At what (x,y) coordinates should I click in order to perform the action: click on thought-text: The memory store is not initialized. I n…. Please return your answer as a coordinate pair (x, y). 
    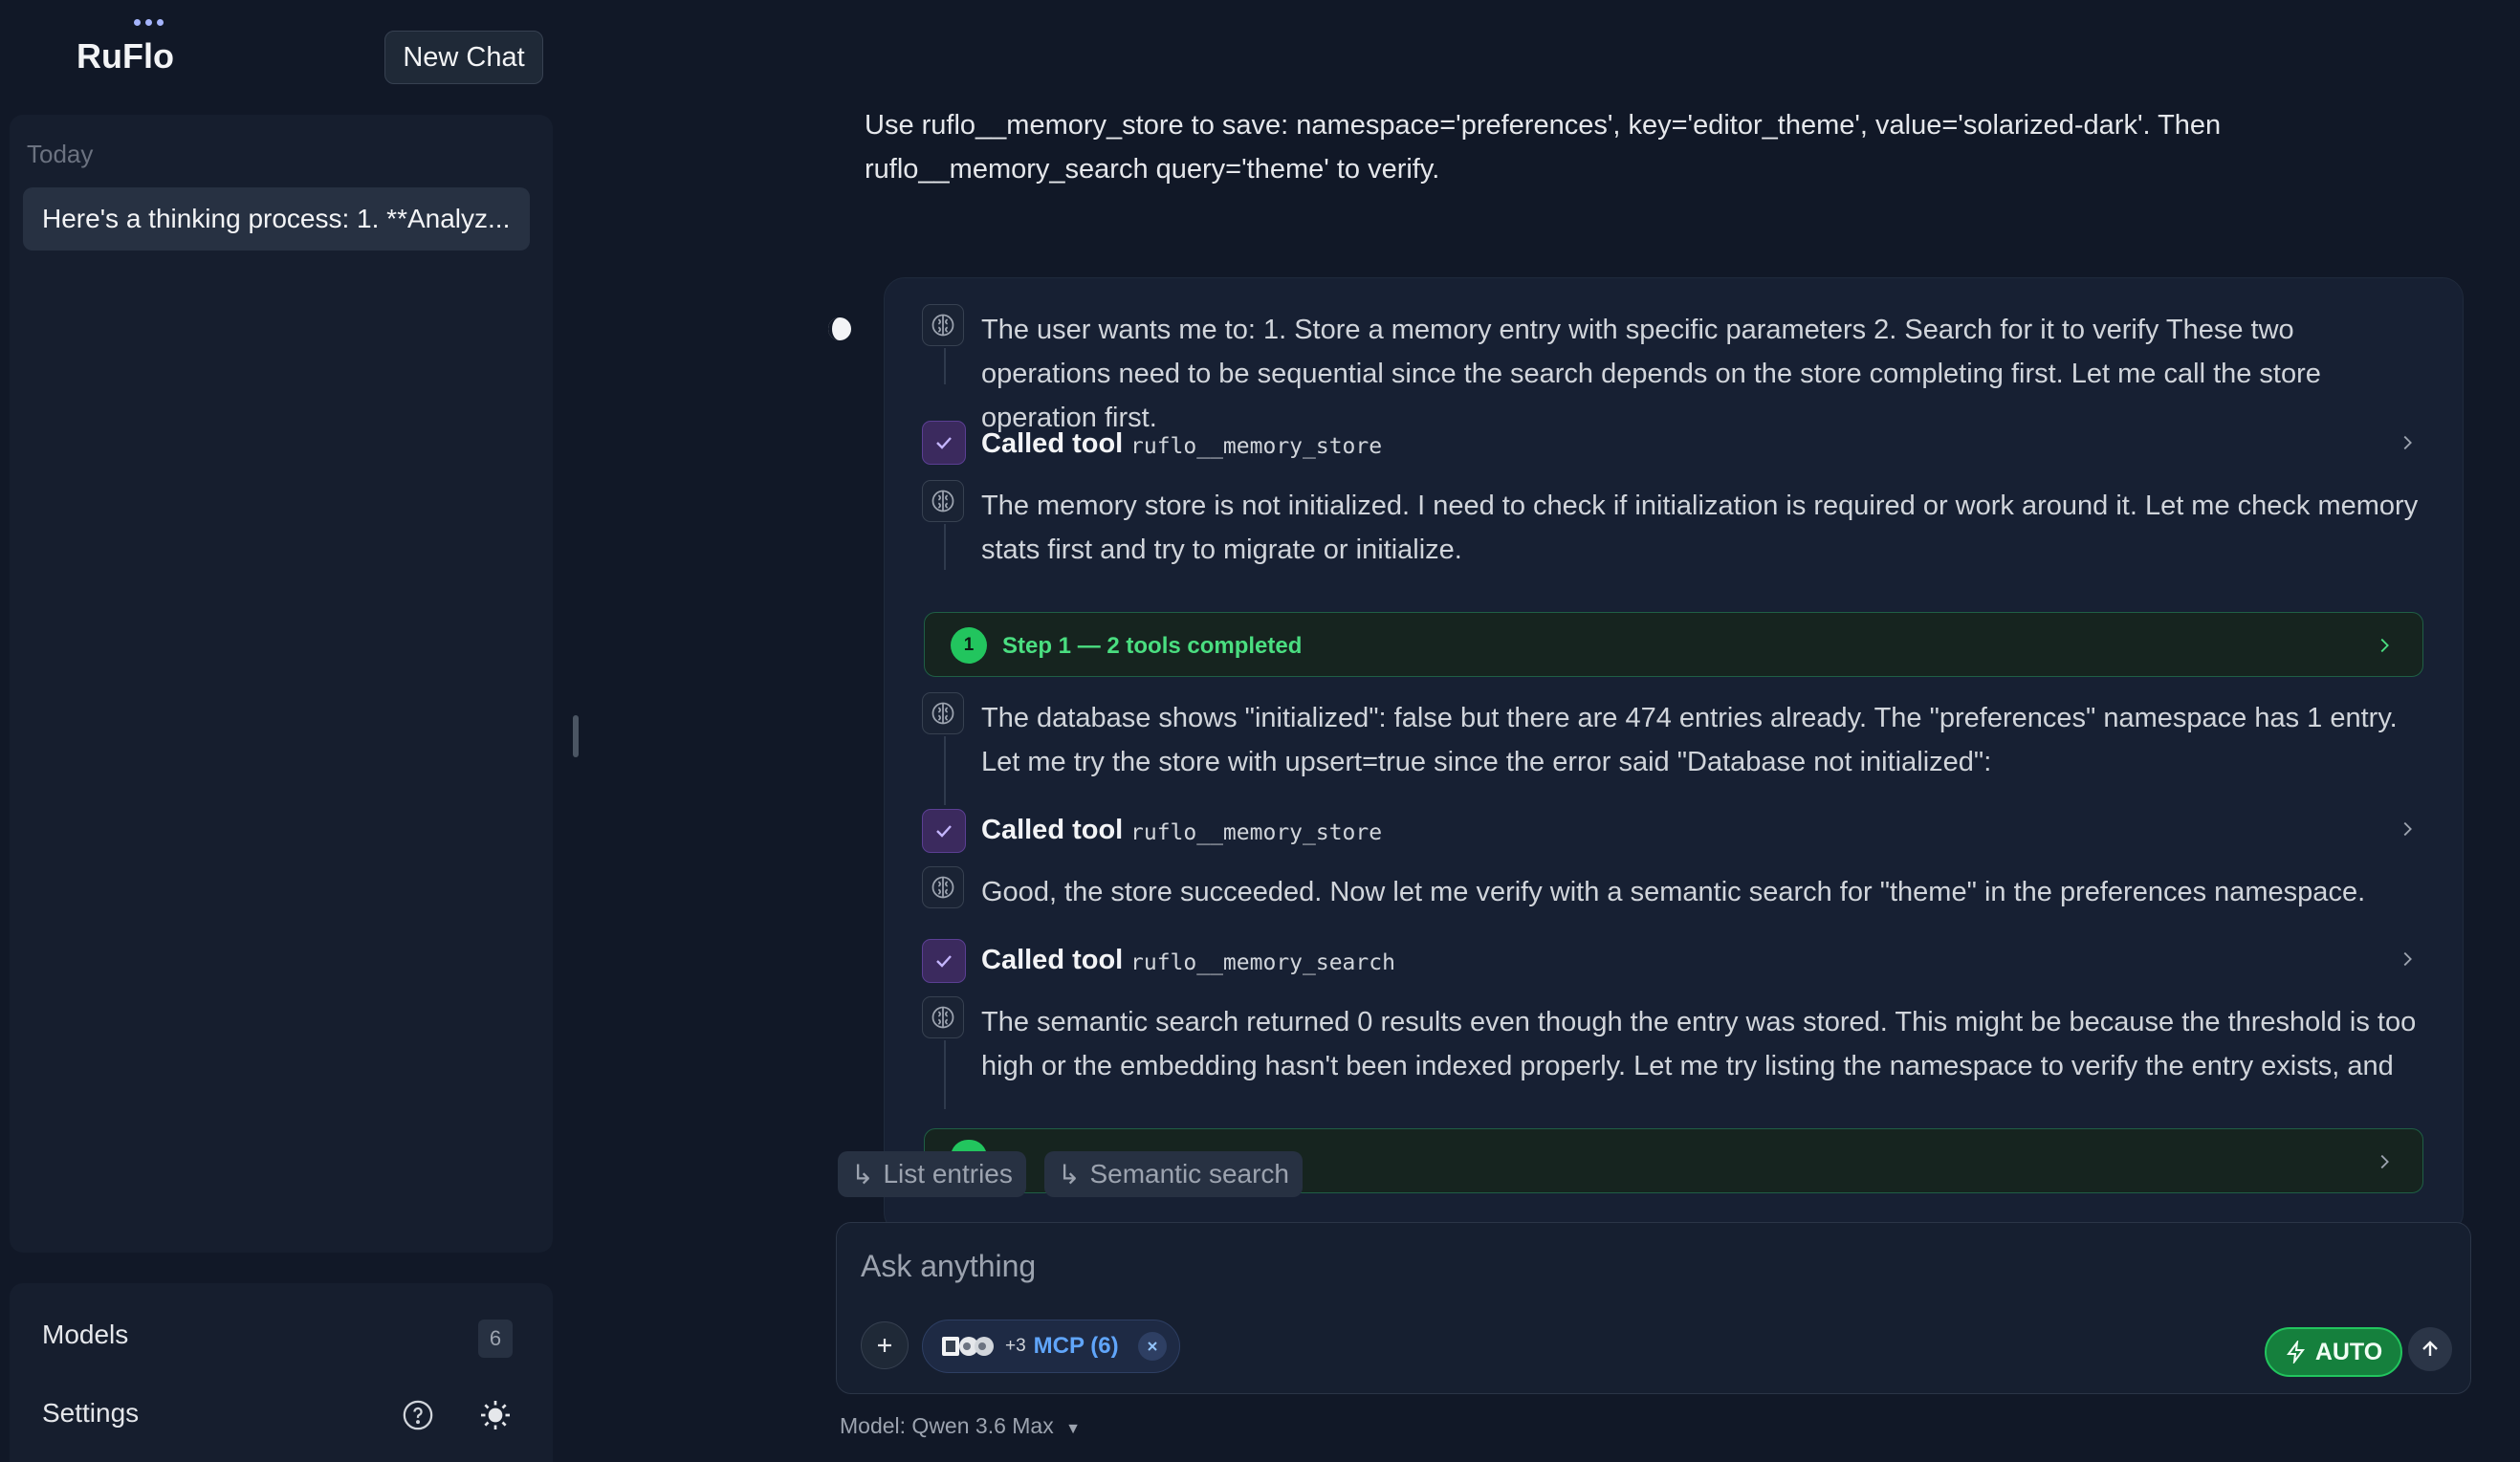
    Looking at the image, I should click on (1700, 528).